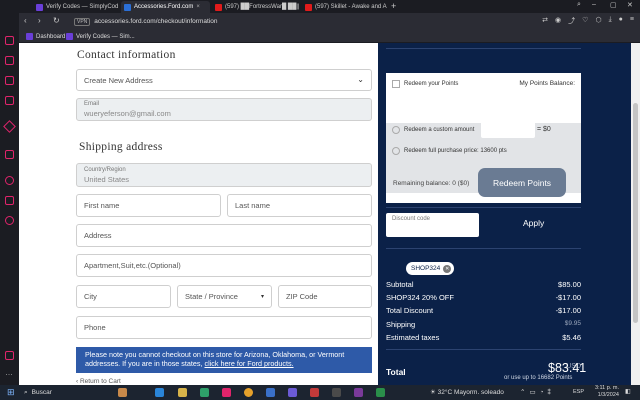 This screenshot has height=400, width=640. Describe the element at coordinates (410, 310) in the screenshot. I see `row-label: Total Discount` at that location.